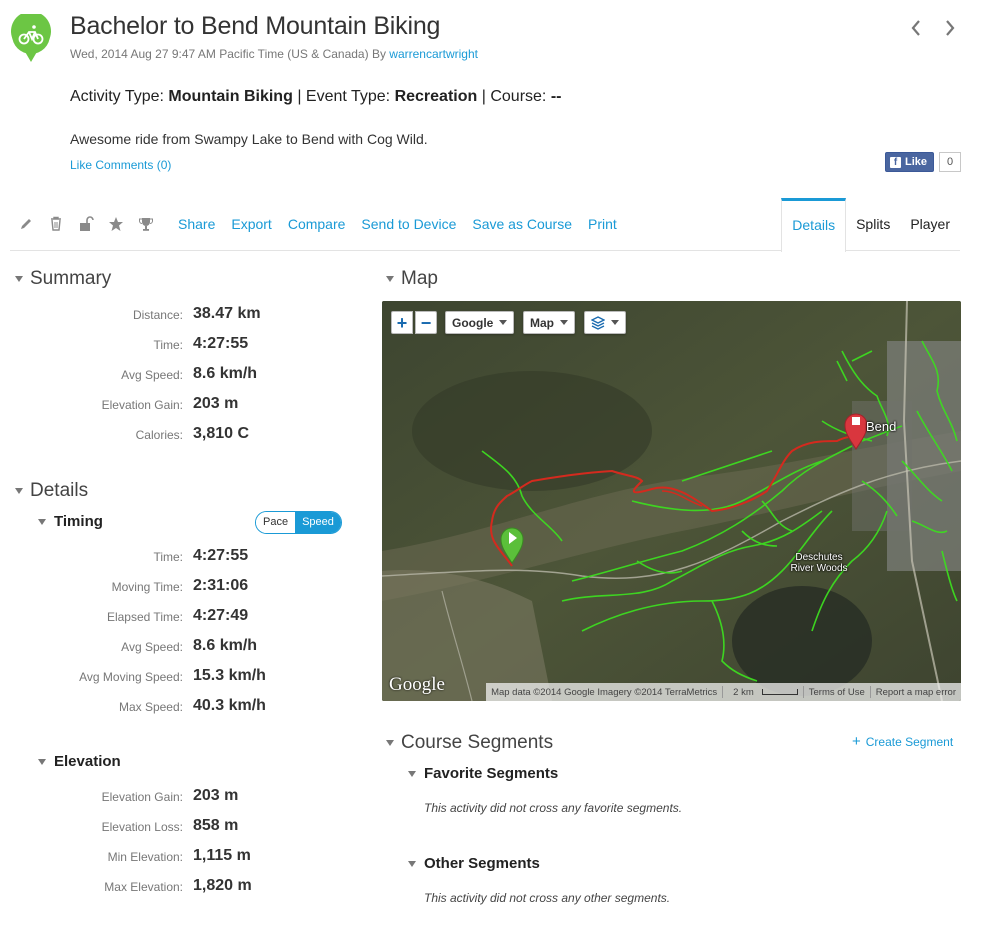  I want to click on stat-label: Moving Time:, so click(147, 587).